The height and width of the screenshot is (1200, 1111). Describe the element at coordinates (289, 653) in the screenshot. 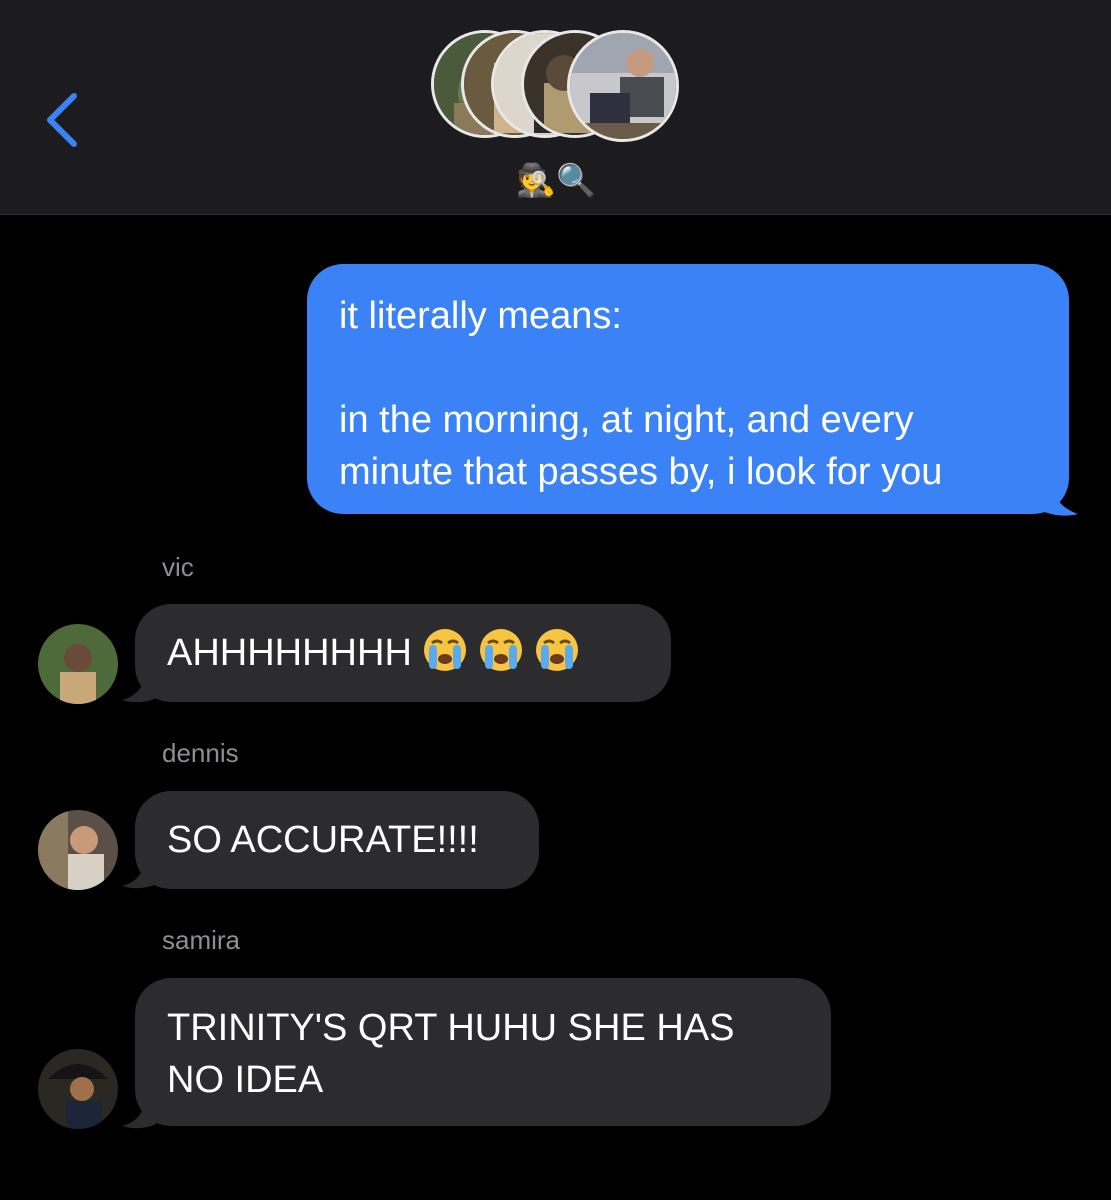

I see `message-text: AHHHHHHHH` at that location.